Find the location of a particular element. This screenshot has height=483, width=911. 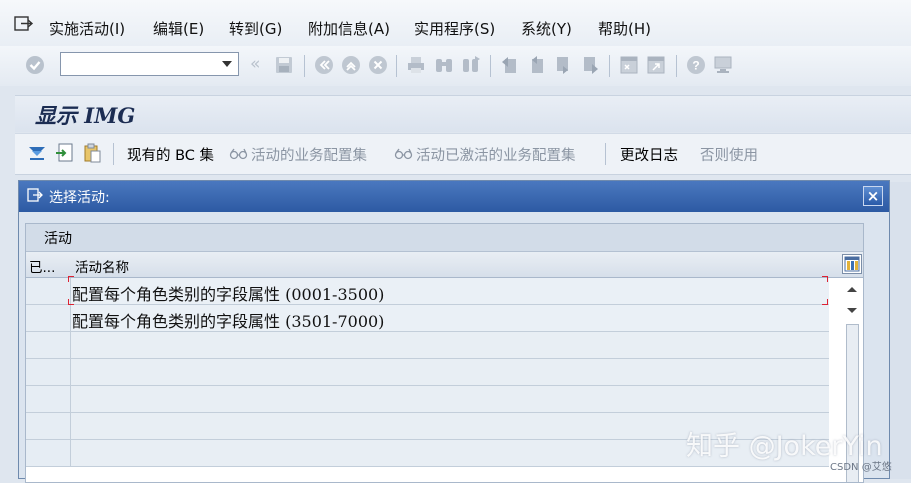

shortcut-icon is located at coordinates (656, 65).